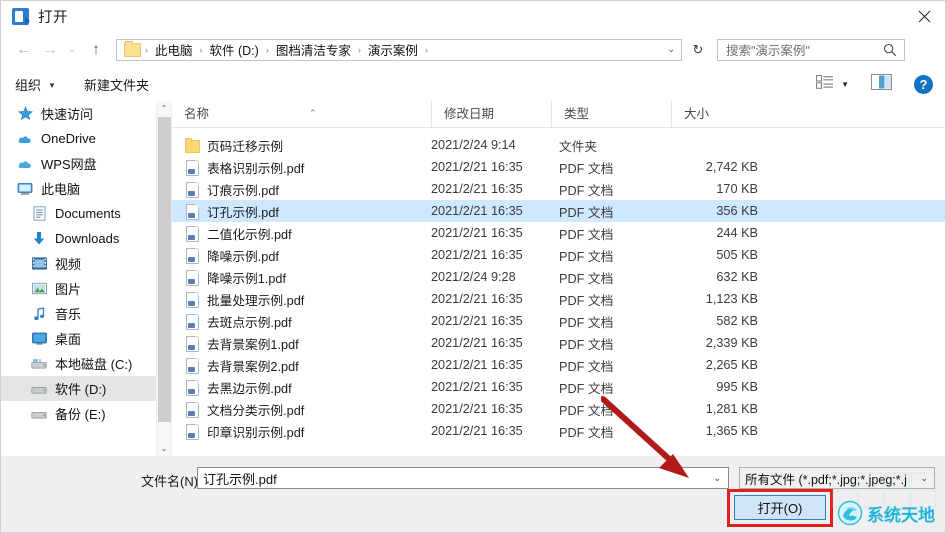 The height and width of the screenshot is (533, 946). I want to click on sidebar-item-this-pc: 此电脑, so click(86, 188).